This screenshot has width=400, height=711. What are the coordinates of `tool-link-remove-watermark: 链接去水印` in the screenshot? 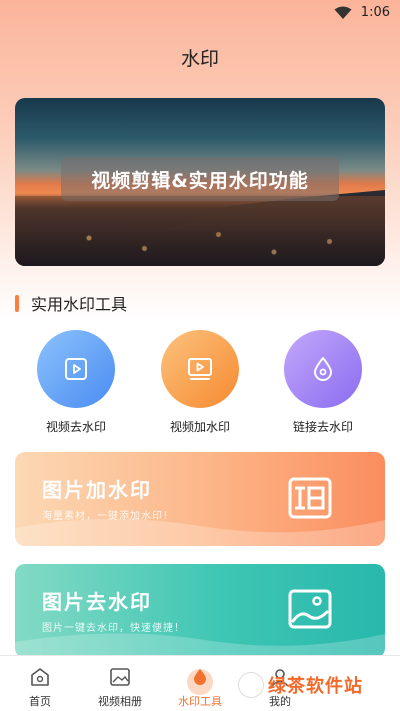 It's located at (323, 382).